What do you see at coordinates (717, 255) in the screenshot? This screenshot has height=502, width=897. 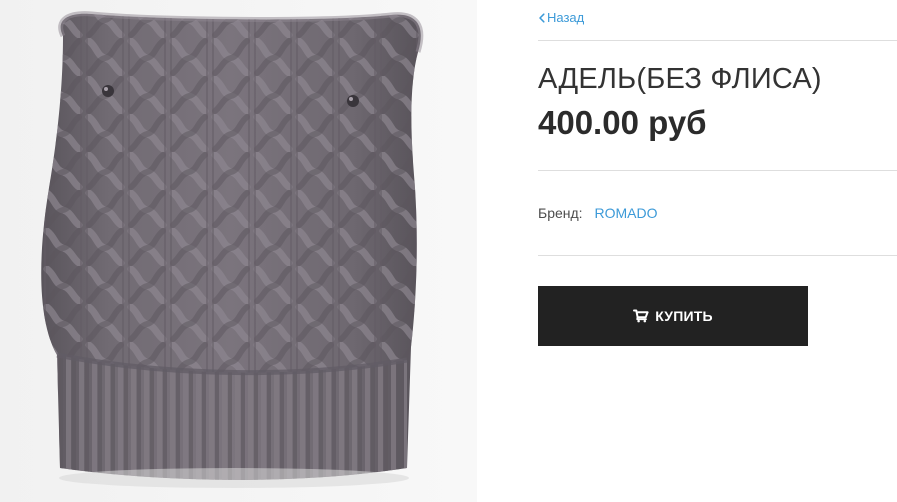 I see `brand-divider` at bounding box center [717, 255].